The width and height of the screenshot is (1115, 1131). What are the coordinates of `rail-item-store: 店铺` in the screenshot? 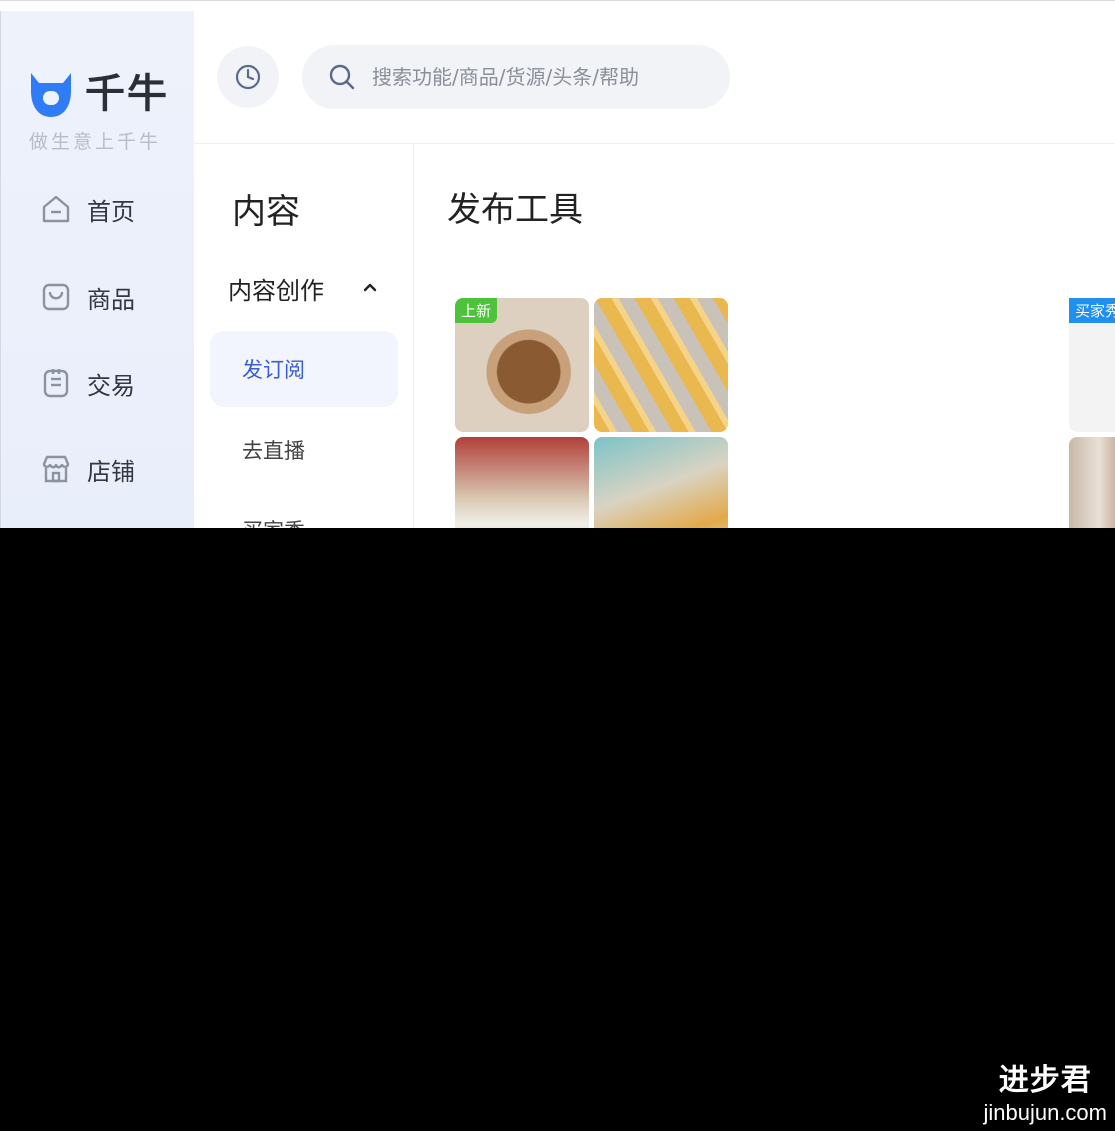 It's located at (109, 469).